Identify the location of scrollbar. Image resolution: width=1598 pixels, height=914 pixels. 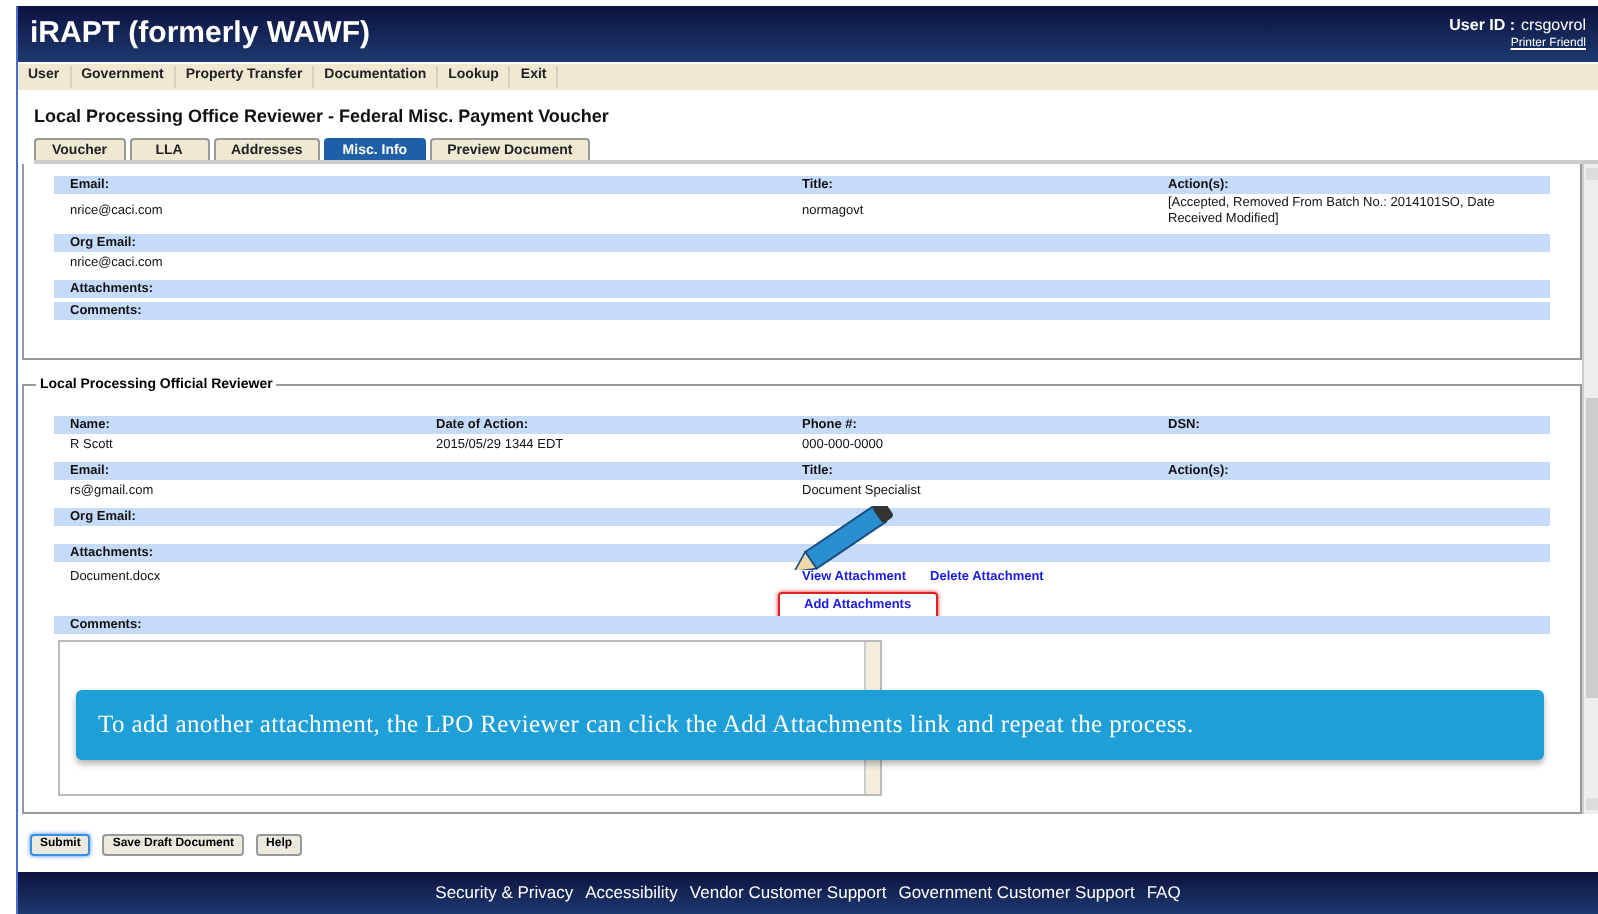
(1590, 488).